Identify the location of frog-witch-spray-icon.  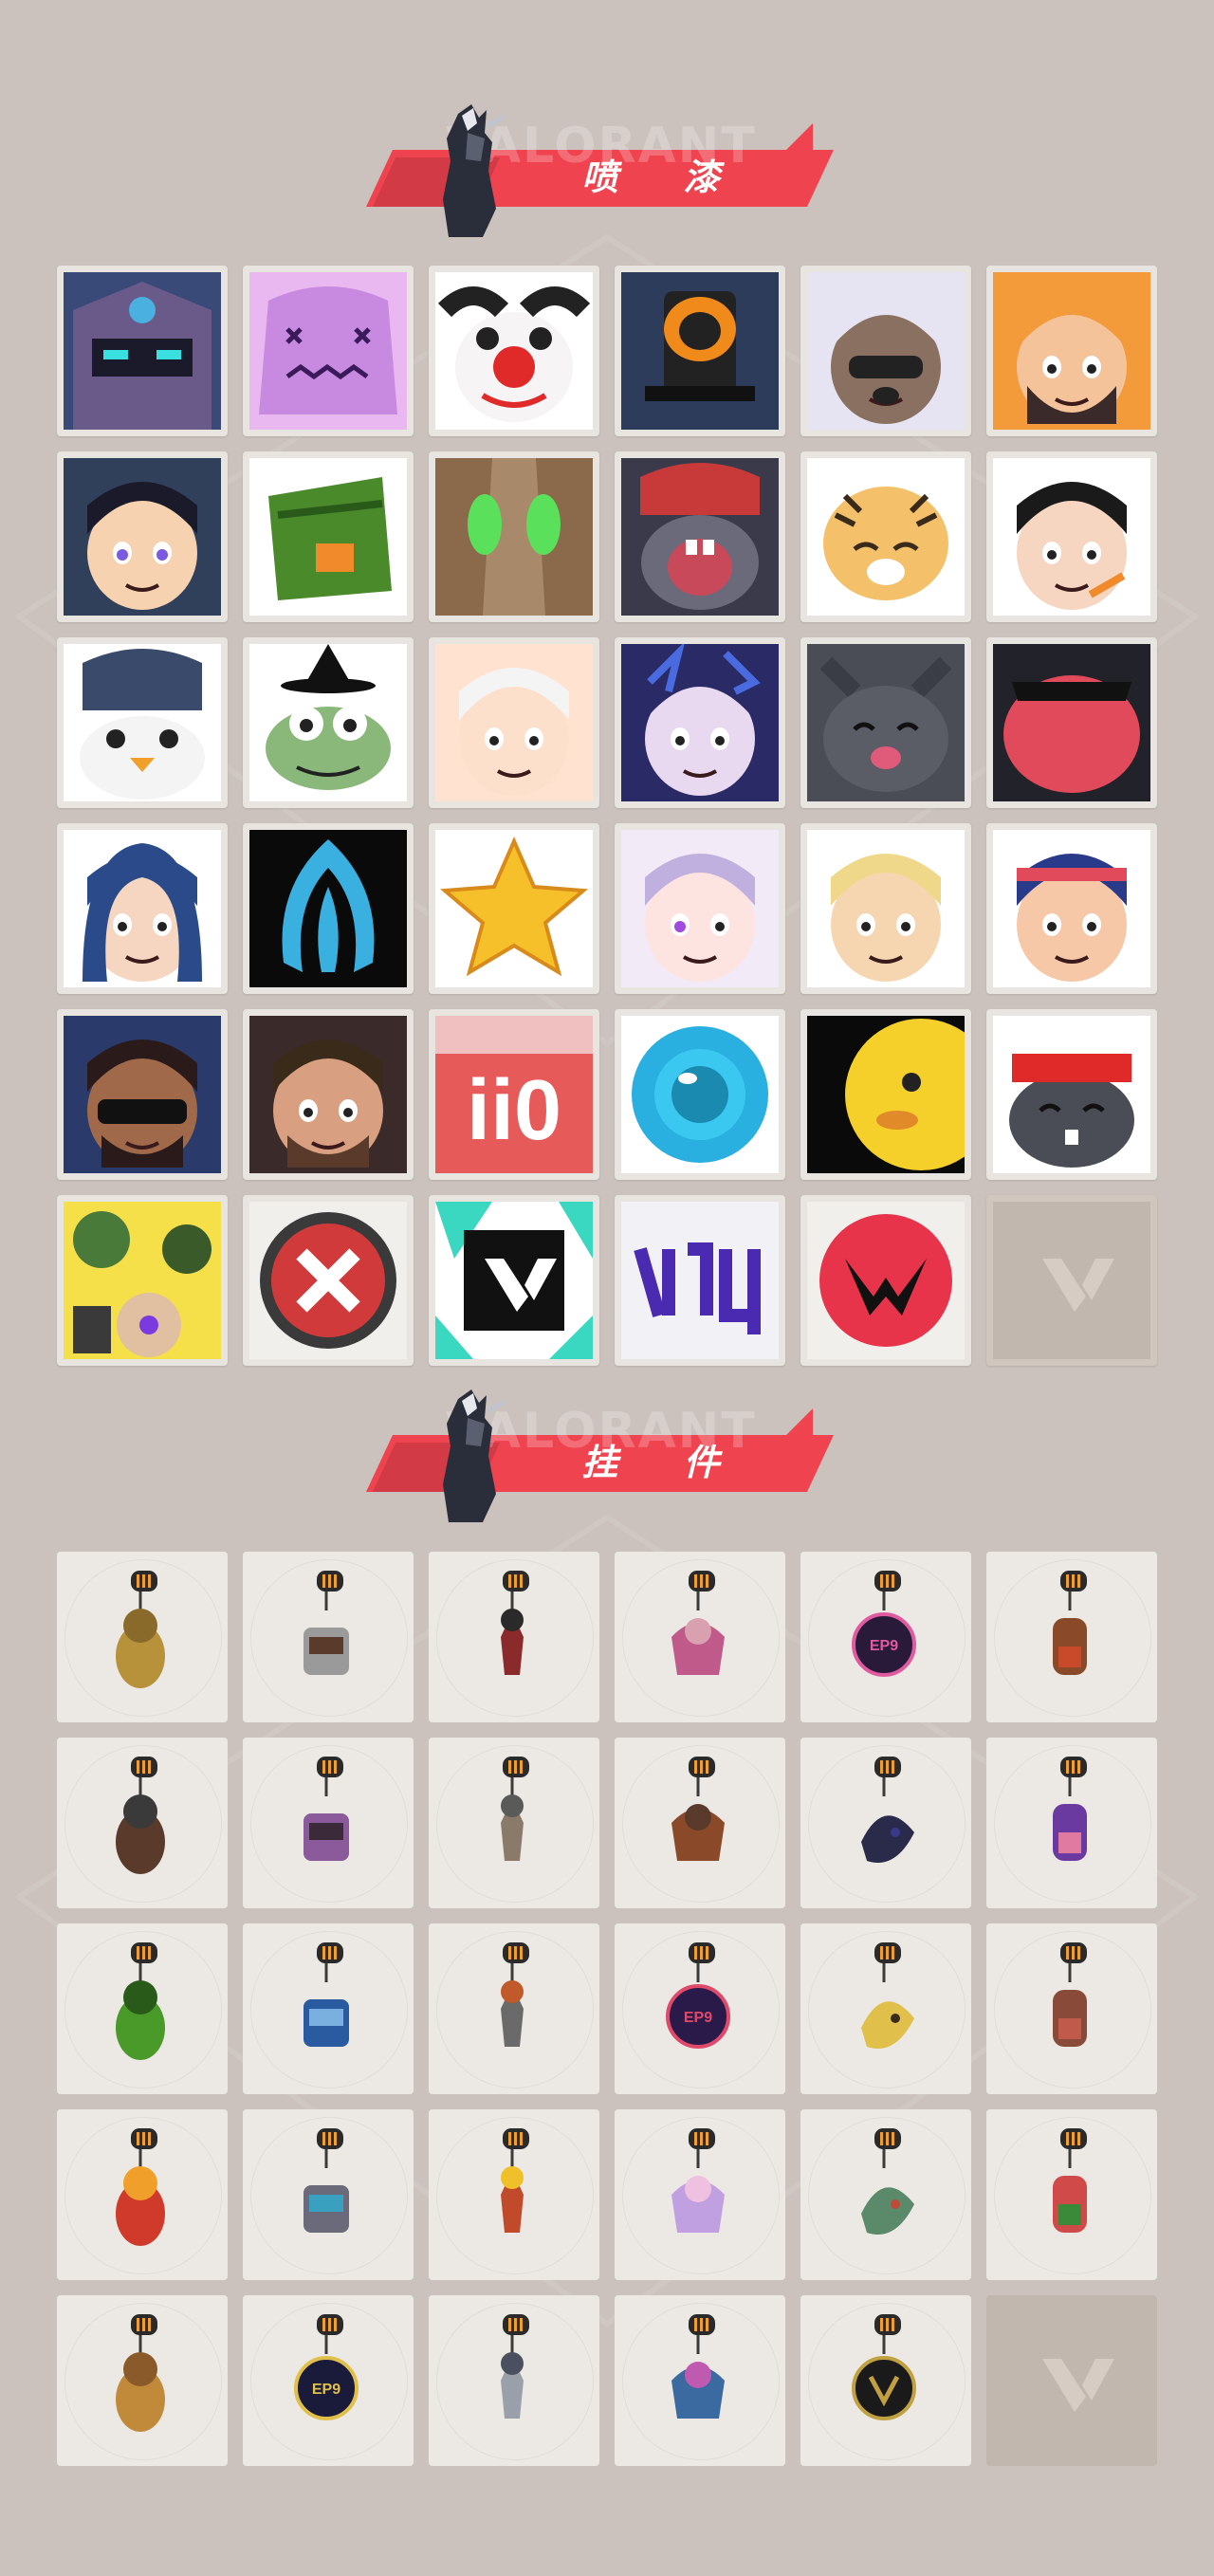
(328, 722).